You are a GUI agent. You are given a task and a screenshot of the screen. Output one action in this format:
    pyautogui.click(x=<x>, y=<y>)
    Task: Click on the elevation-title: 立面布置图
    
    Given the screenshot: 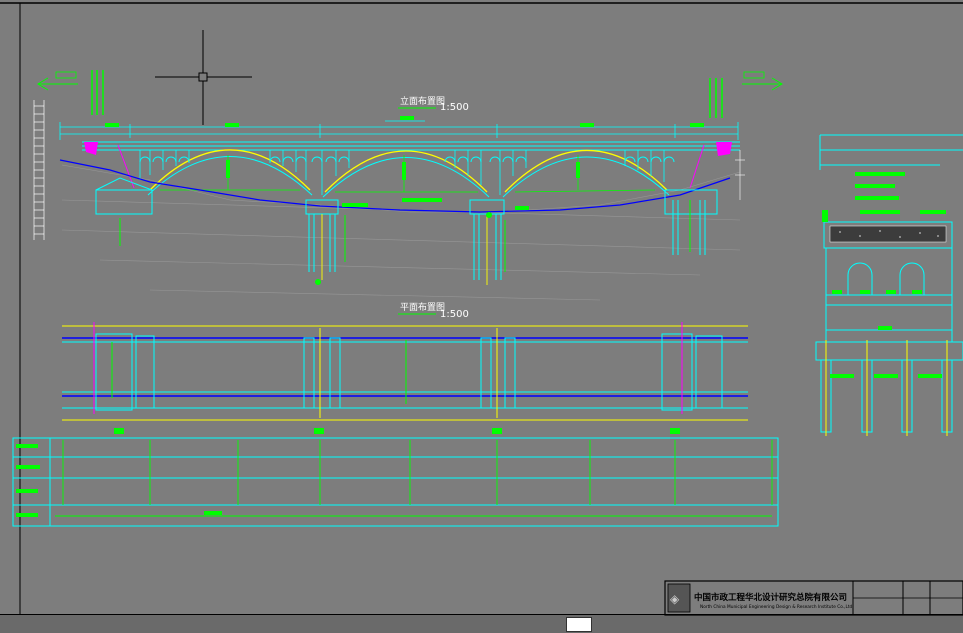 What is the action you would take?
    pyautogui.click(x=422, y=101)
    